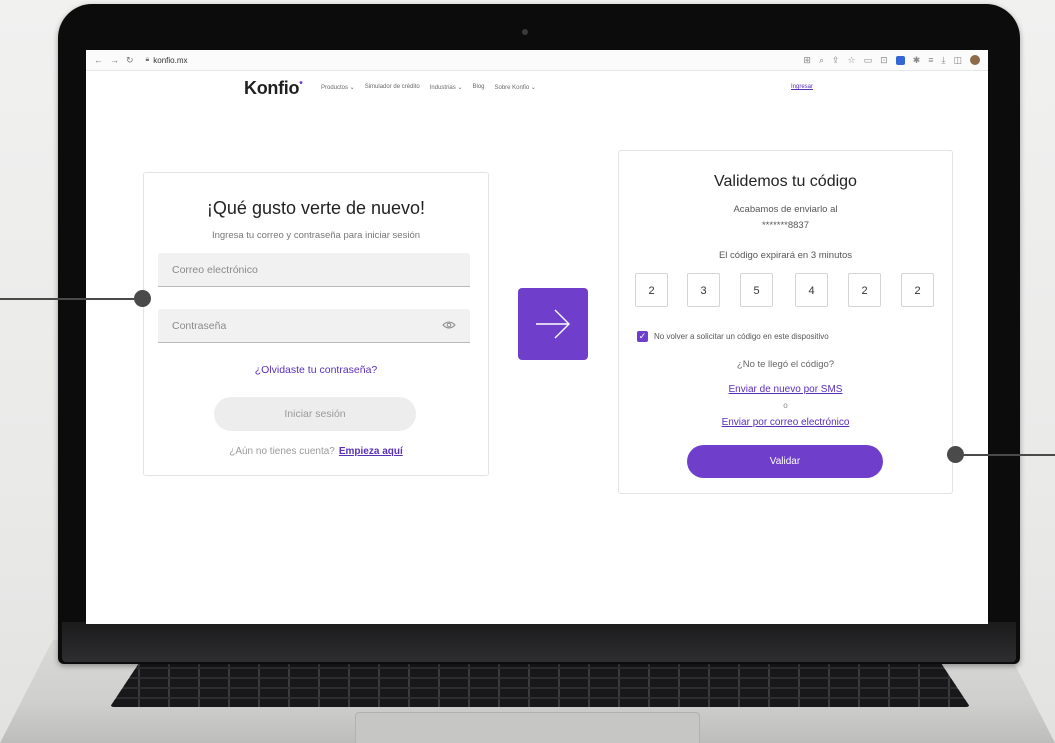 This screenshot has height=743, width=1055. Describe the element at coordinates (642, 336) in the screenshot. I see `remember-device-checkbox: ✓` at that location.